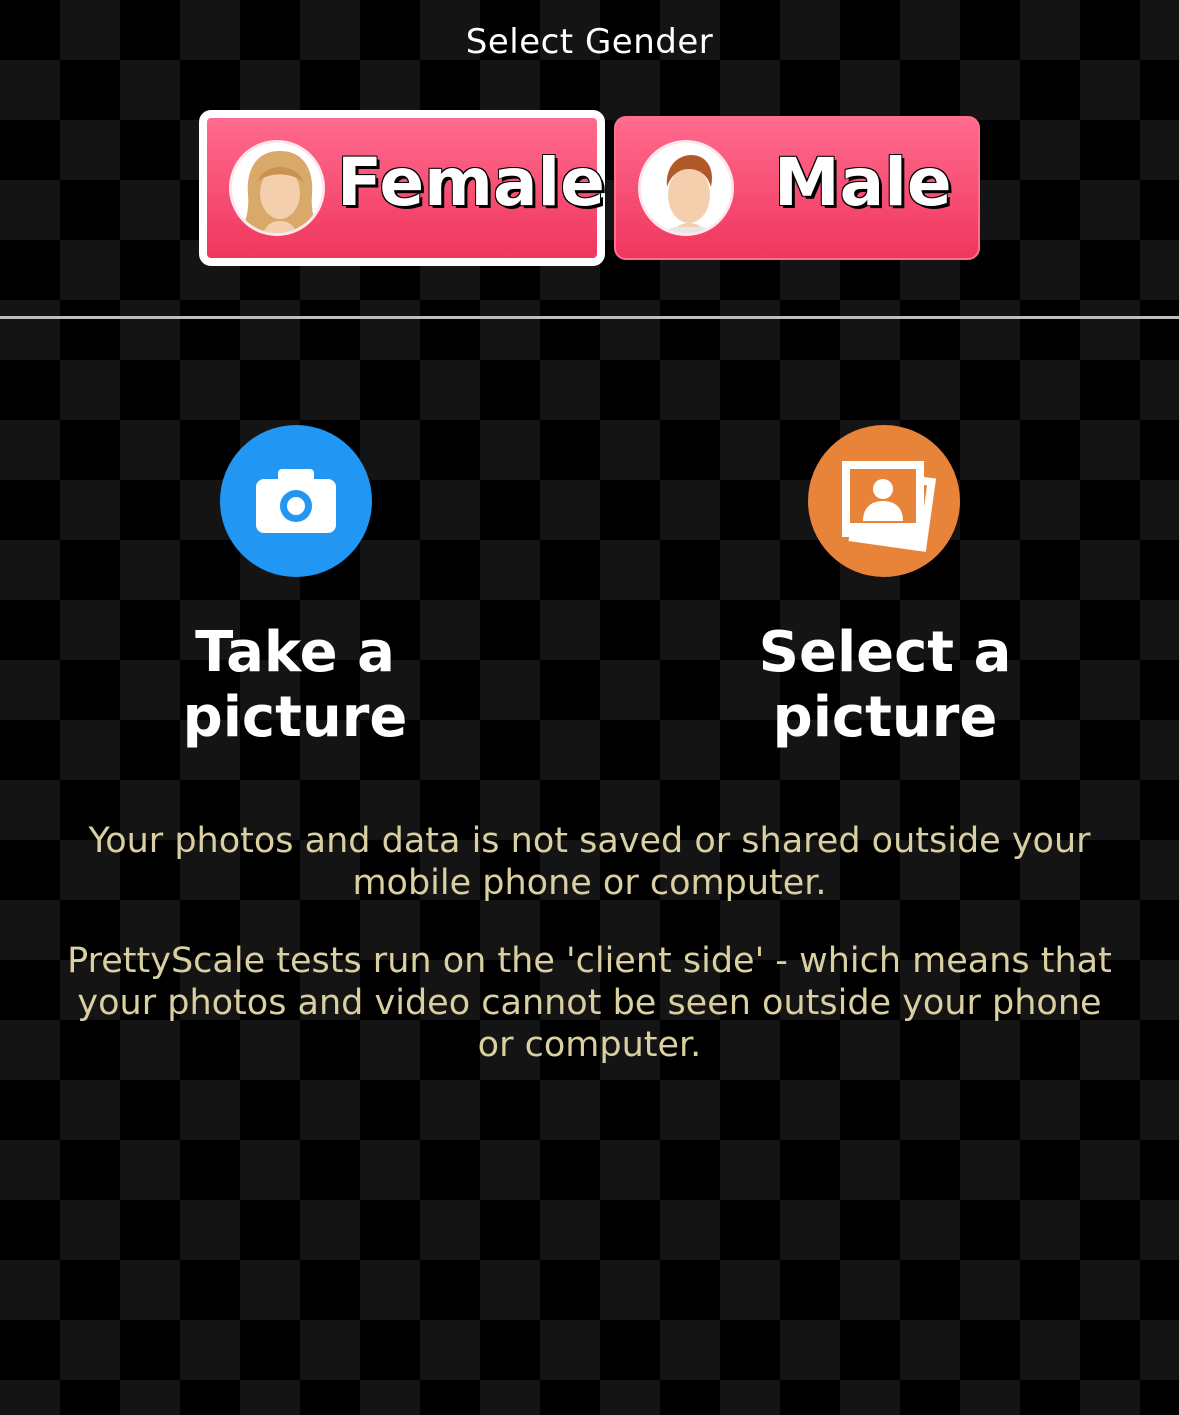 This screenshot has width=1179, height=1415. I want to click on select-gender-title: Select Gender, so click(589, 42).